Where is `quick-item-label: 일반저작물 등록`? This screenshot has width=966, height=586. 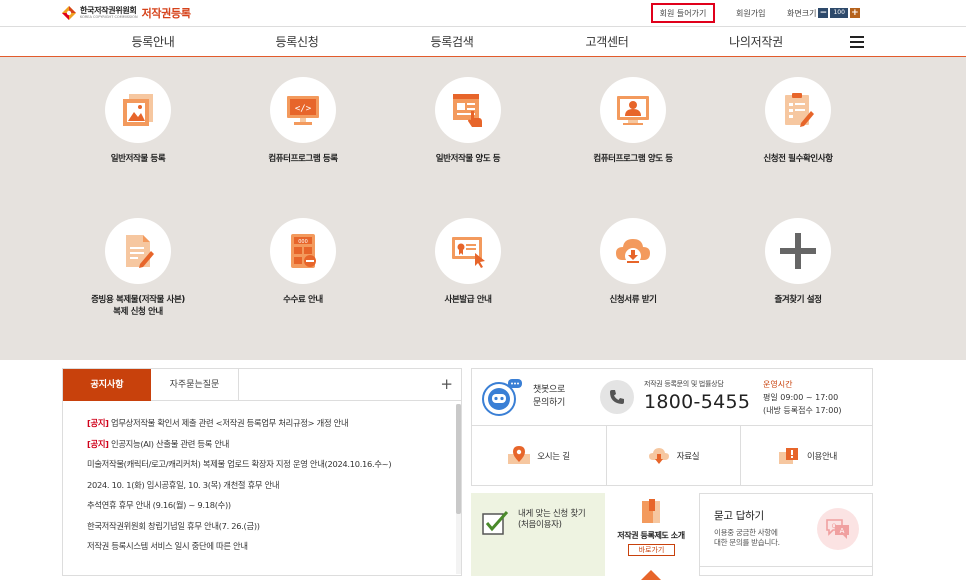 quick-item-label: 일반저작물 등록 is located at coordinates (138, 159).